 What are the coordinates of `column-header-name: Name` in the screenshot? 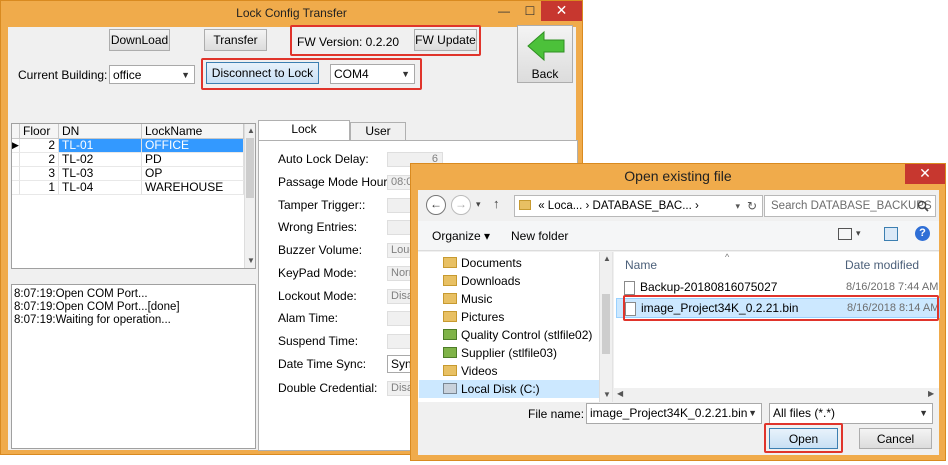 It's located at (641, 265).